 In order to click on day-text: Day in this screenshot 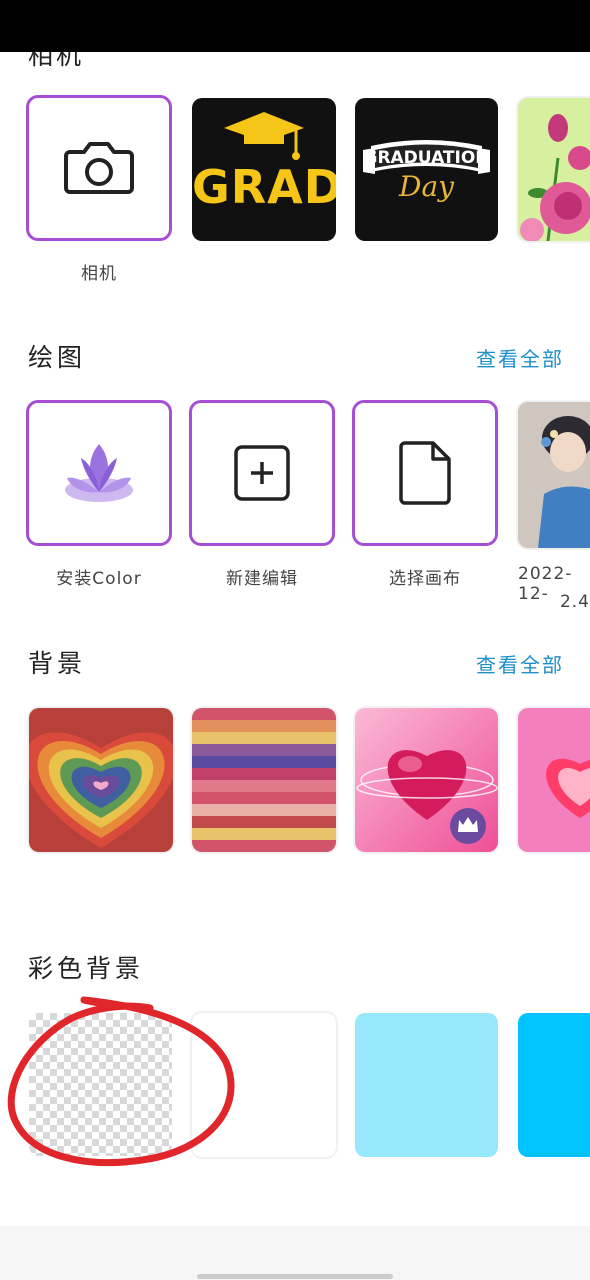, I will do `click(426, 186)`.